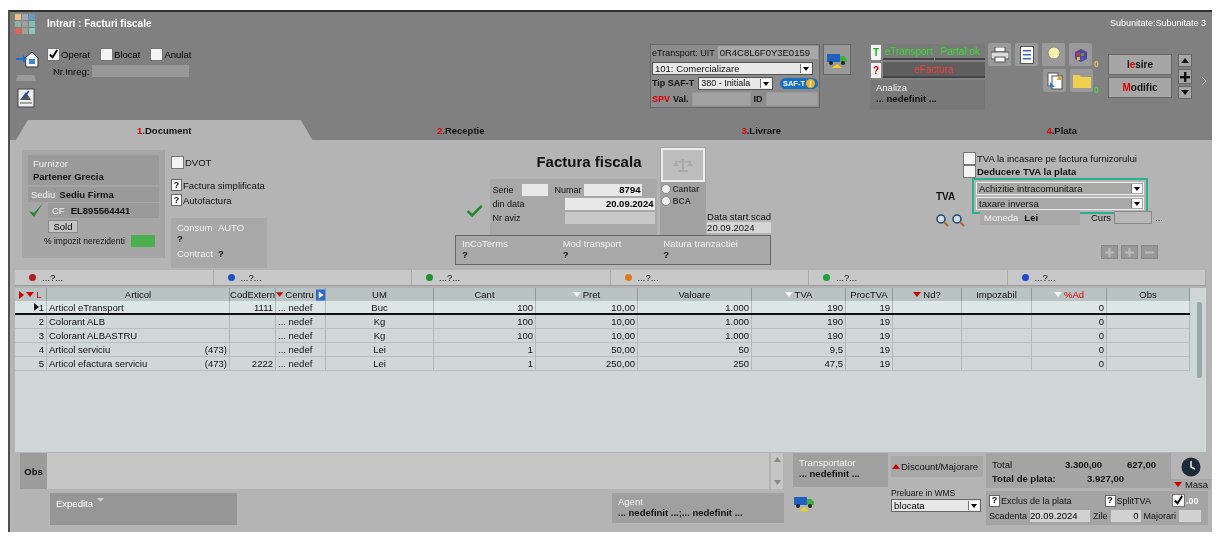 This screenshot has width=1219, height=536. Describe the element at coordinates (1185, 60) in the screenshot. I see `scroll-up-button` at that location.